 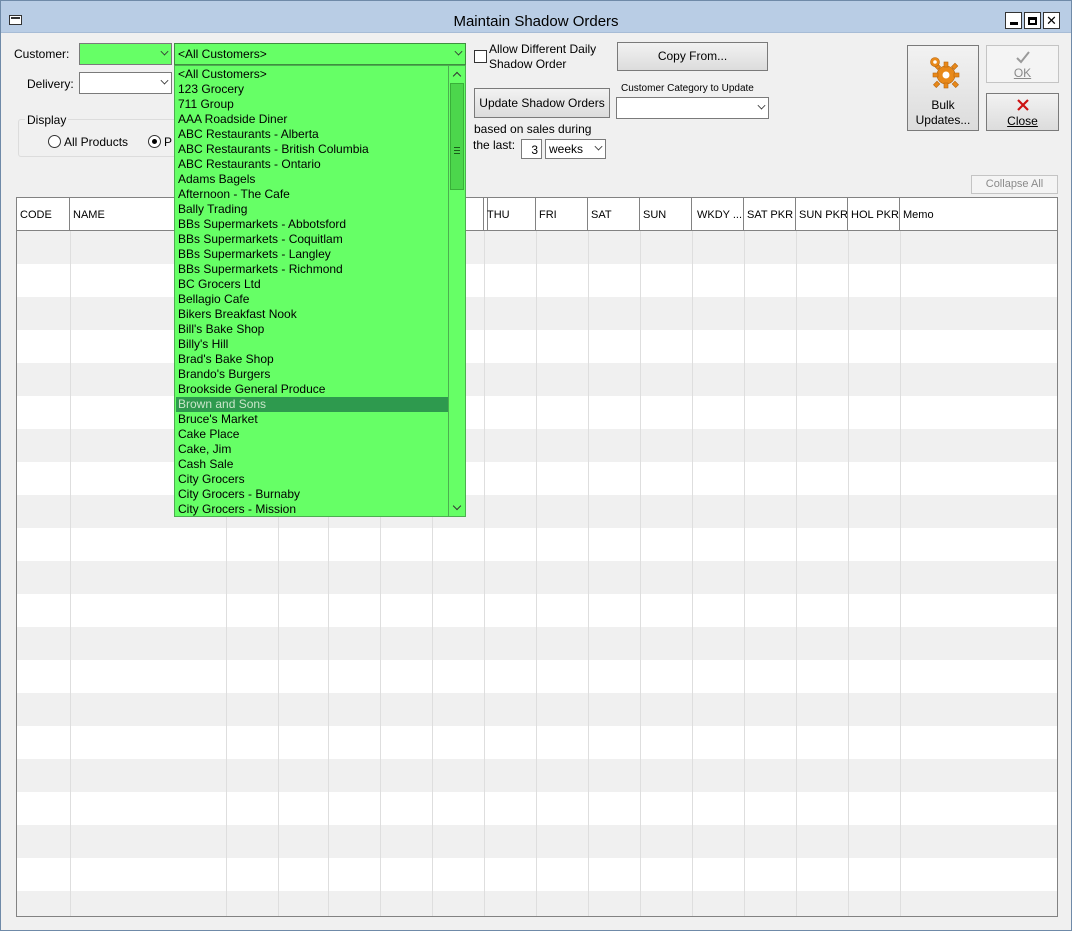 What do you see at coordinates (168, 142) in the screenshot?
I see `selected-products-label: P` at bounding box center [168, 142].